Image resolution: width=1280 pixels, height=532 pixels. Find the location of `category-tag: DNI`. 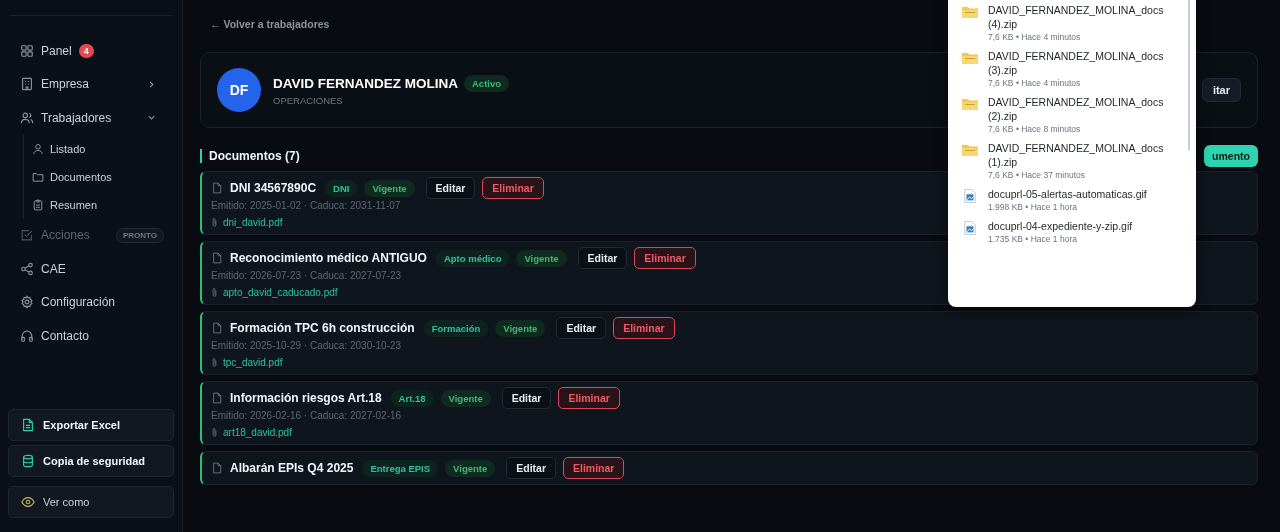

category-tag: DNI is located at coordinates (341, 188).